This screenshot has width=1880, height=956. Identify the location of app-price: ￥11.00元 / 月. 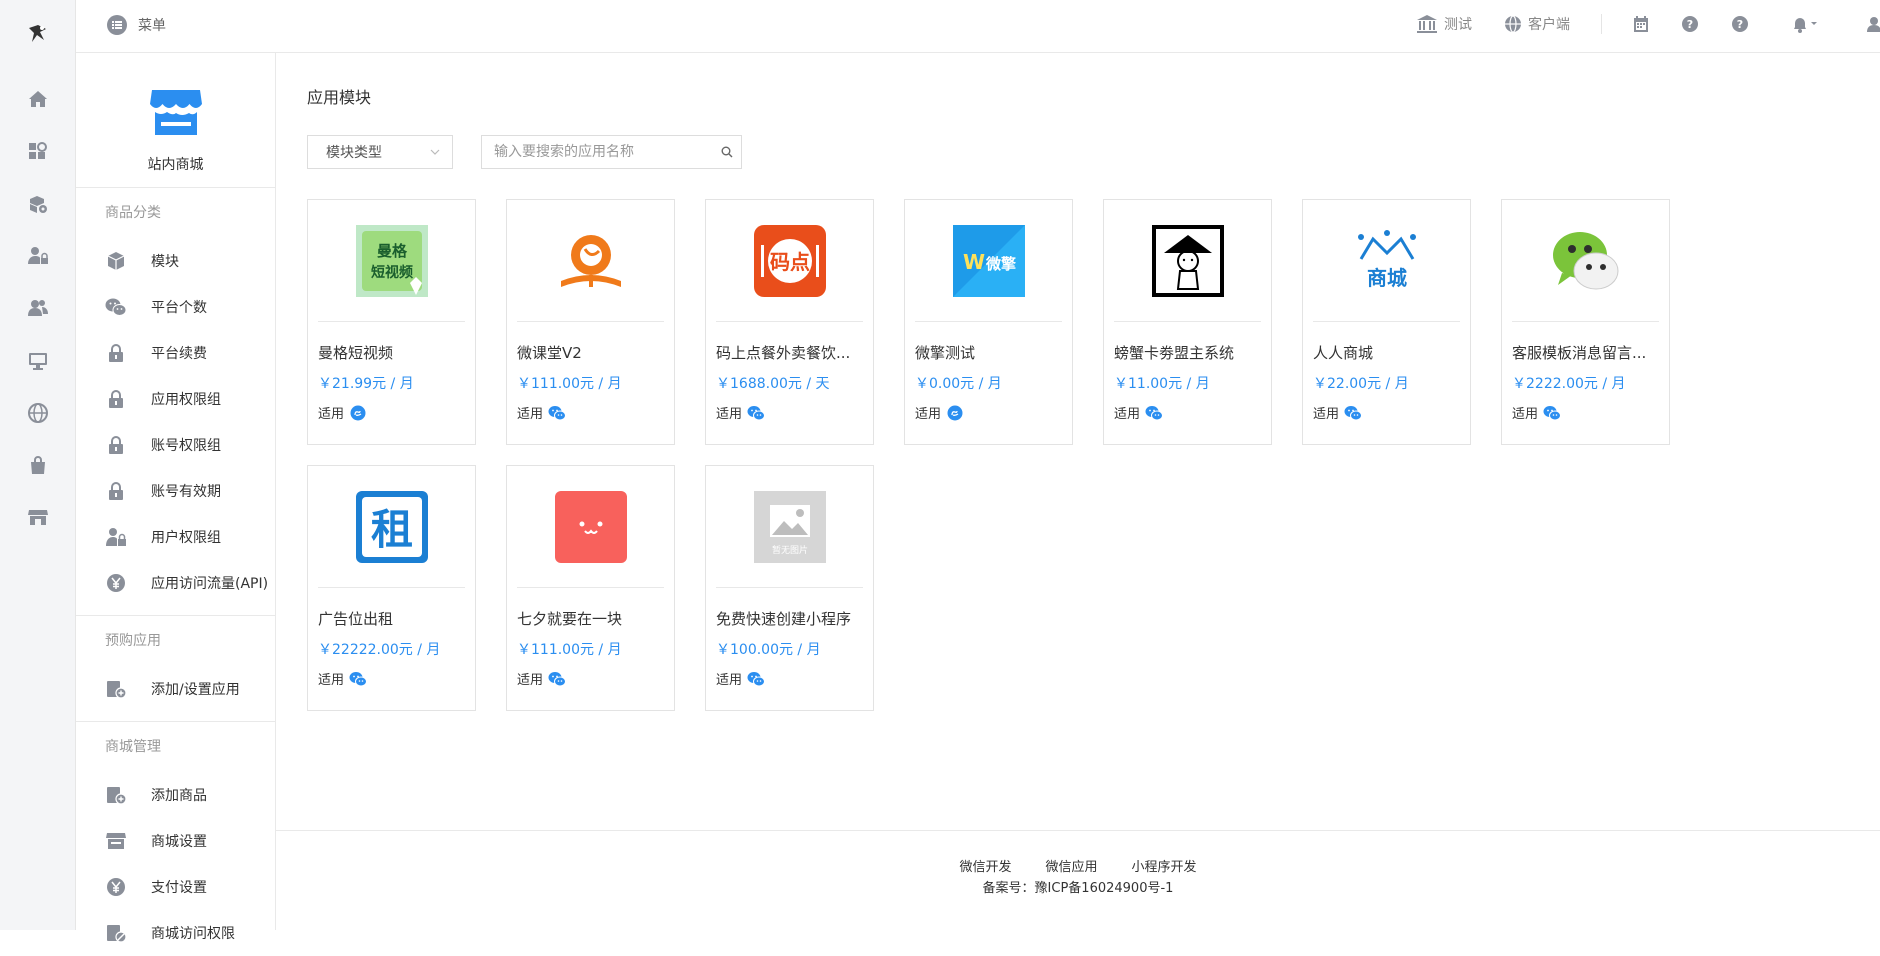
(1162, 384).